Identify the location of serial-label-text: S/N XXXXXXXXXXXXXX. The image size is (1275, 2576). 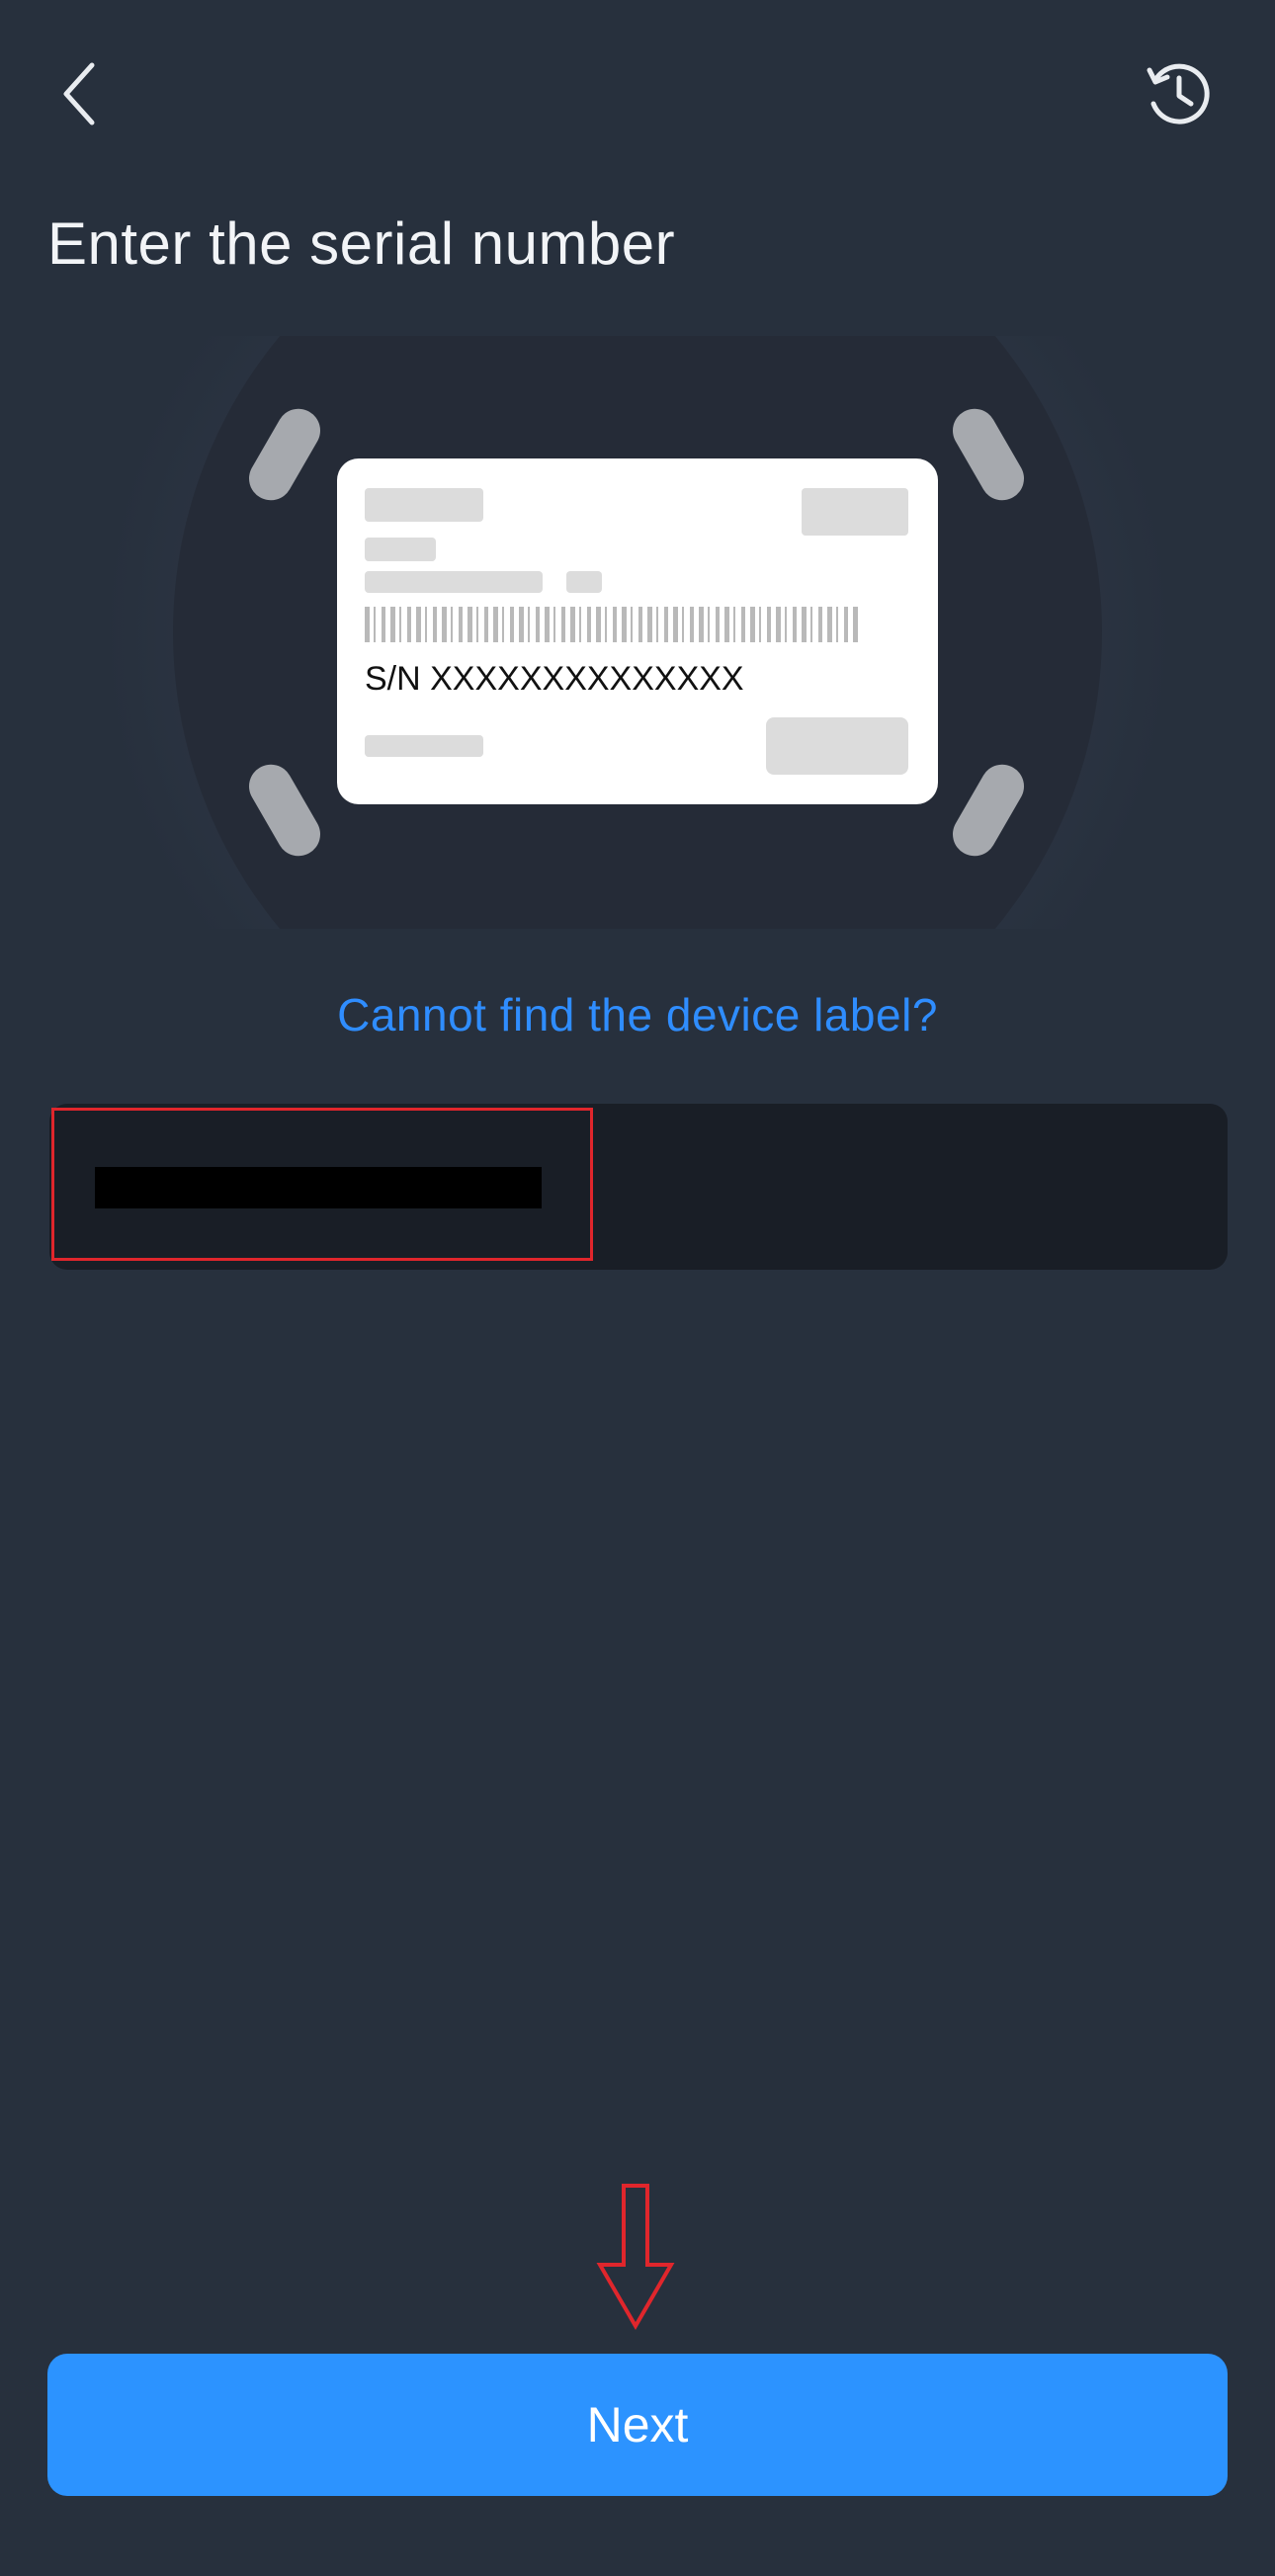
(554, 679).